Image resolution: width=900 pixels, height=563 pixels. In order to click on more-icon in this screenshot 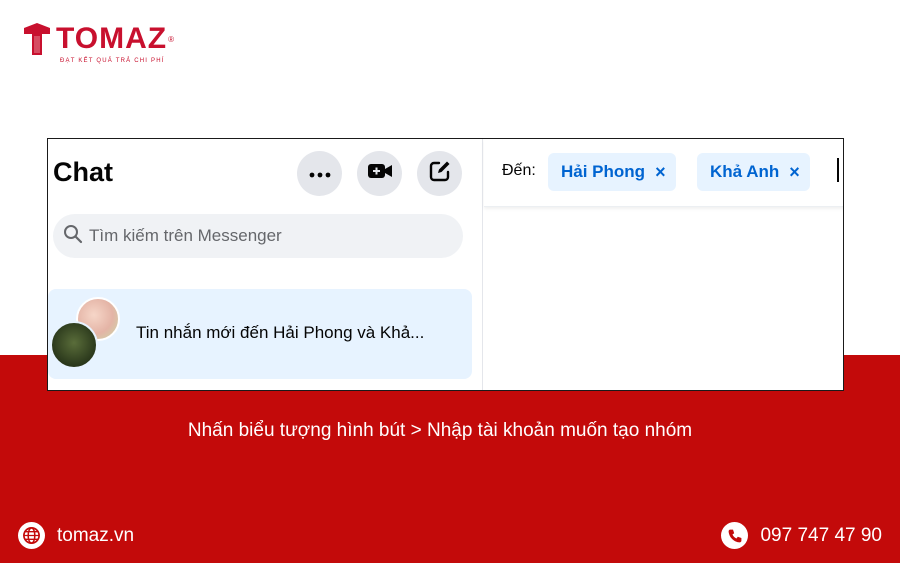, I will do `click(320, 174)`.